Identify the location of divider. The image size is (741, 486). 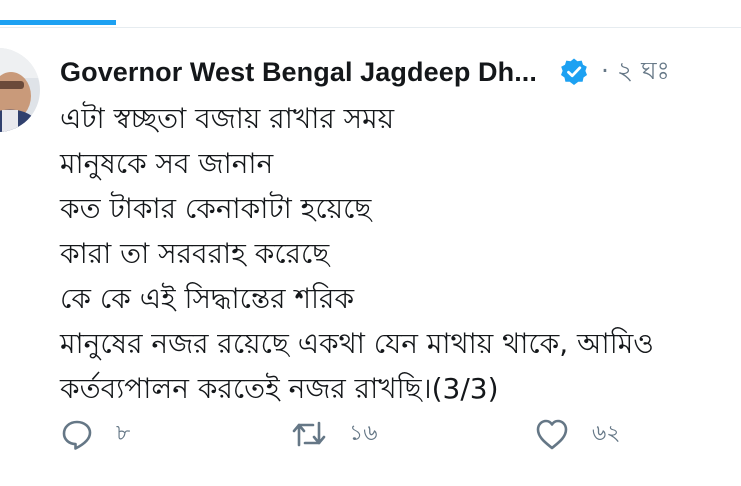
(370, 27).